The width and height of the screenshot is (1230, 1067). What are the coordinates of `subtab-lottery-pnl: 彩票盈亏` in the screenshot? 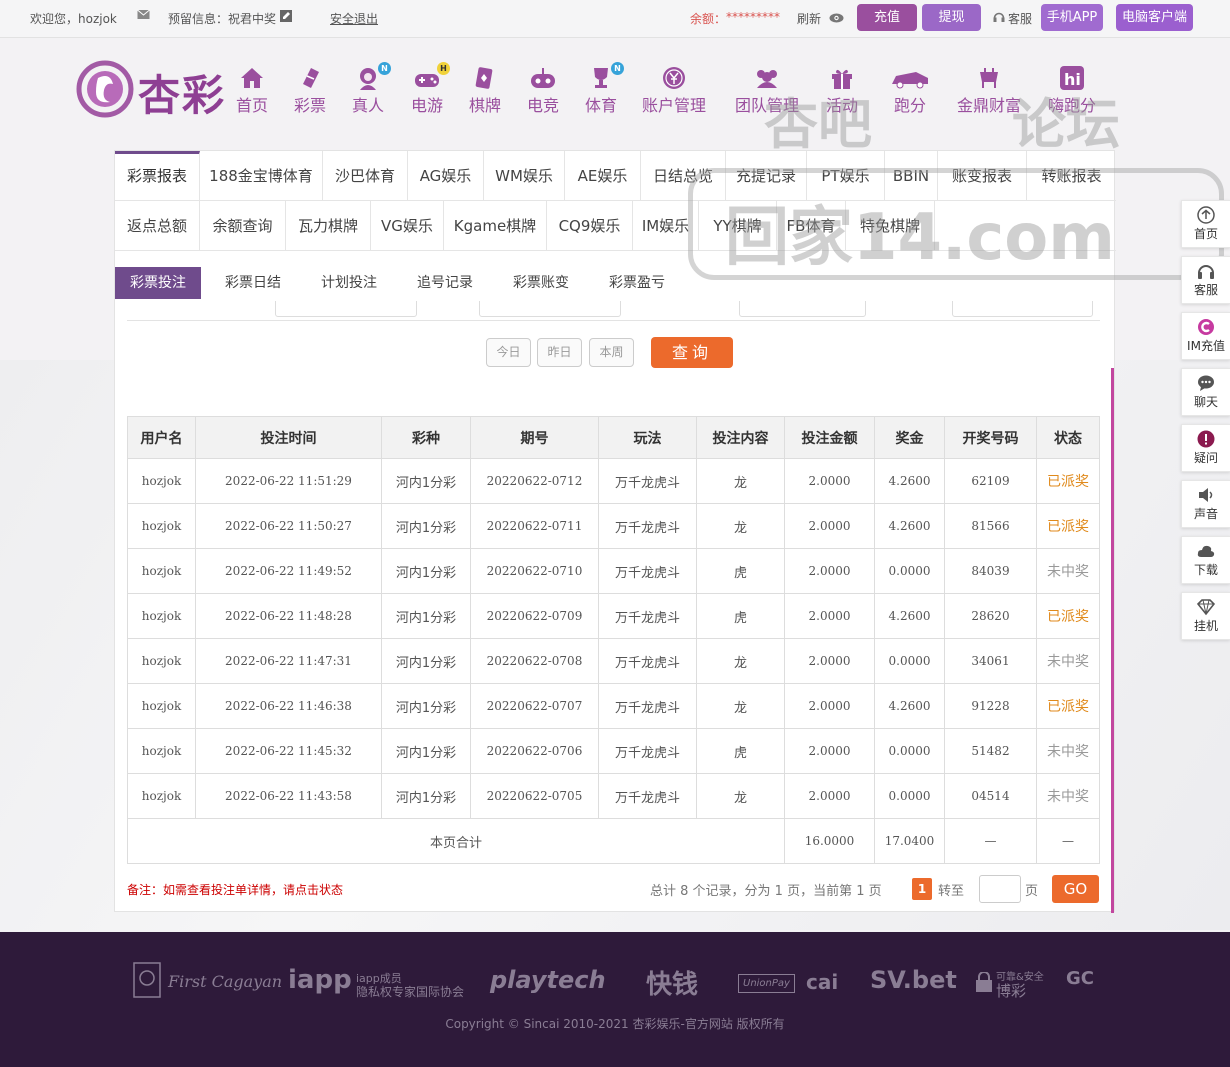 It's located at (637, 283).